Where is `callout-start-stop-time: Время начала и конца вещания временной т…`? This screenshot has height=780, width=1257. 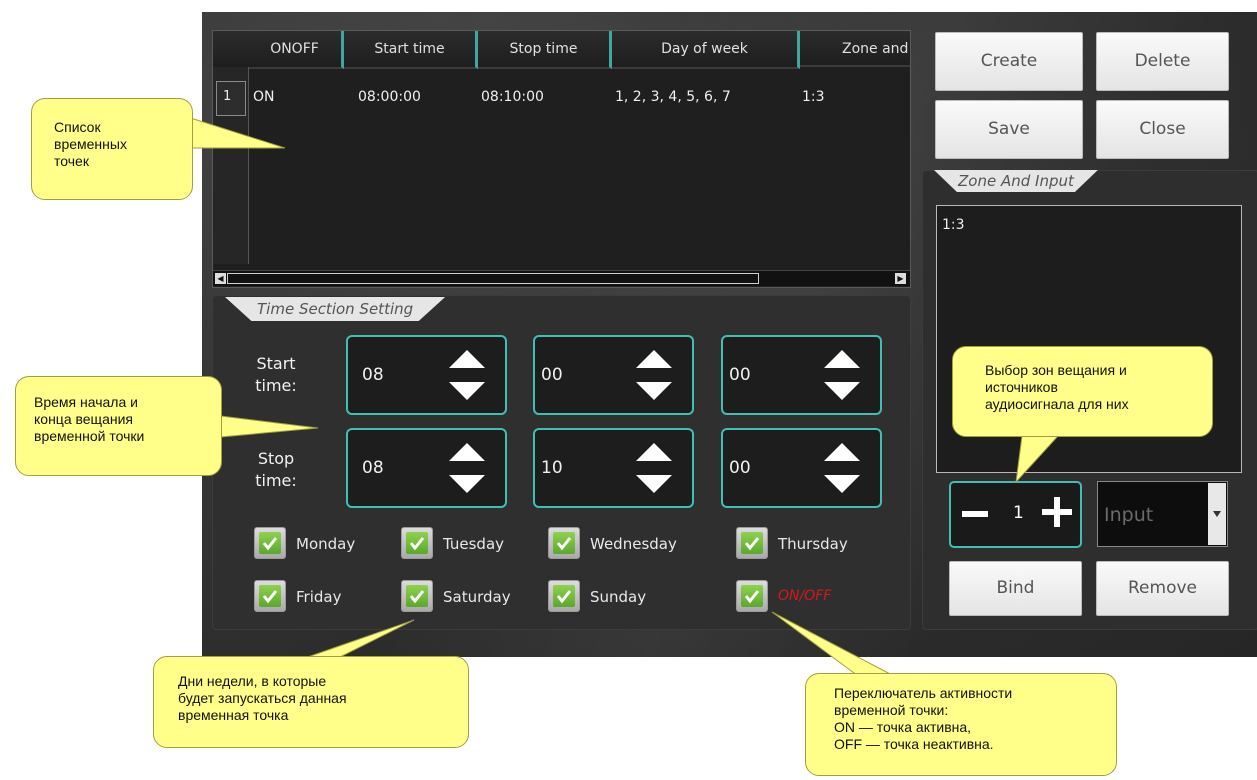
callout-start-stop-time: Время начала и конца вещания временной т… is located at coordinates (118, 426).